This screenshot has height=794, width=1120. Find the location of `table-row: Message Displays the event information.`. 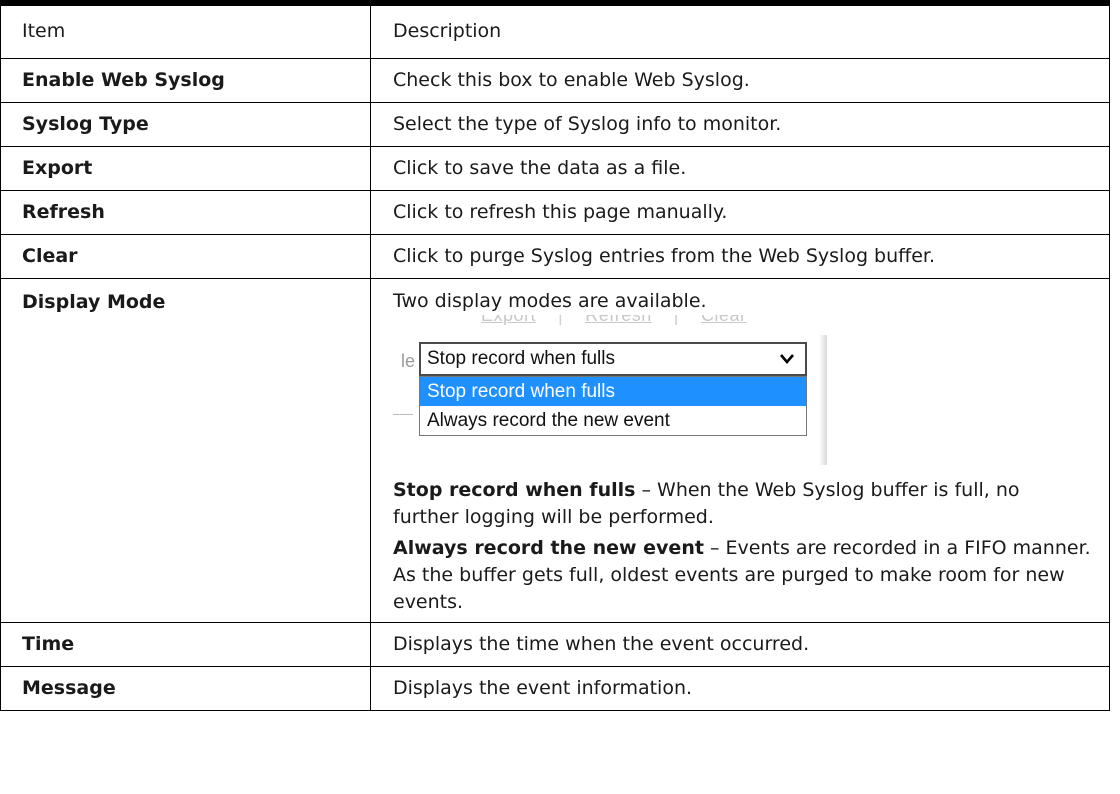

table-row: Message Displays the event information. is located at coordinates (555, 688).